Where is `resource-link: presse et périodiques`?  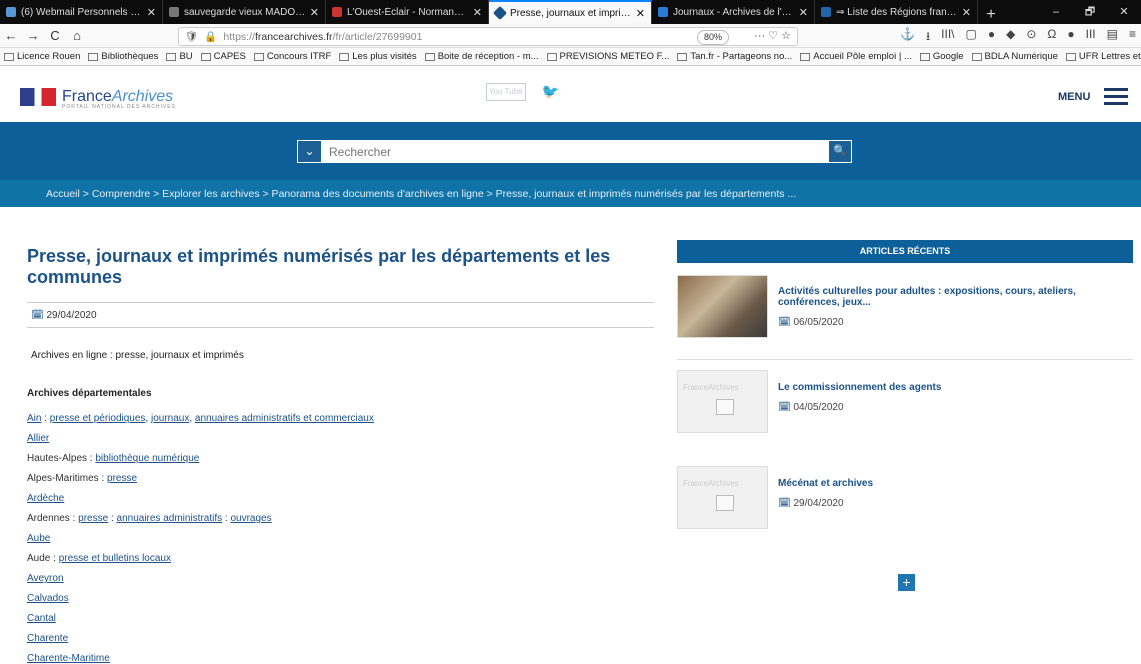
resource-link: presse et périodiques is located at coordinates (98, 418).